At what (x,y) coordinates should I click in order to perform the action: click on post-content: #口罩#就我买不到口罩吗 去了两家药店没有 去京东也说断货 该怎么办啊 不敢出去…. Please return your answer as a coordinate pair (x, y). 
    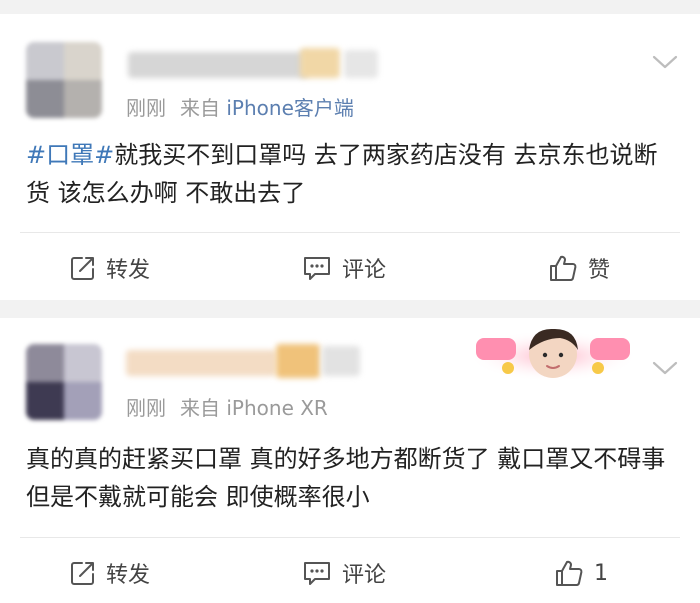
    Looking at the image, I should click on (351, 174).